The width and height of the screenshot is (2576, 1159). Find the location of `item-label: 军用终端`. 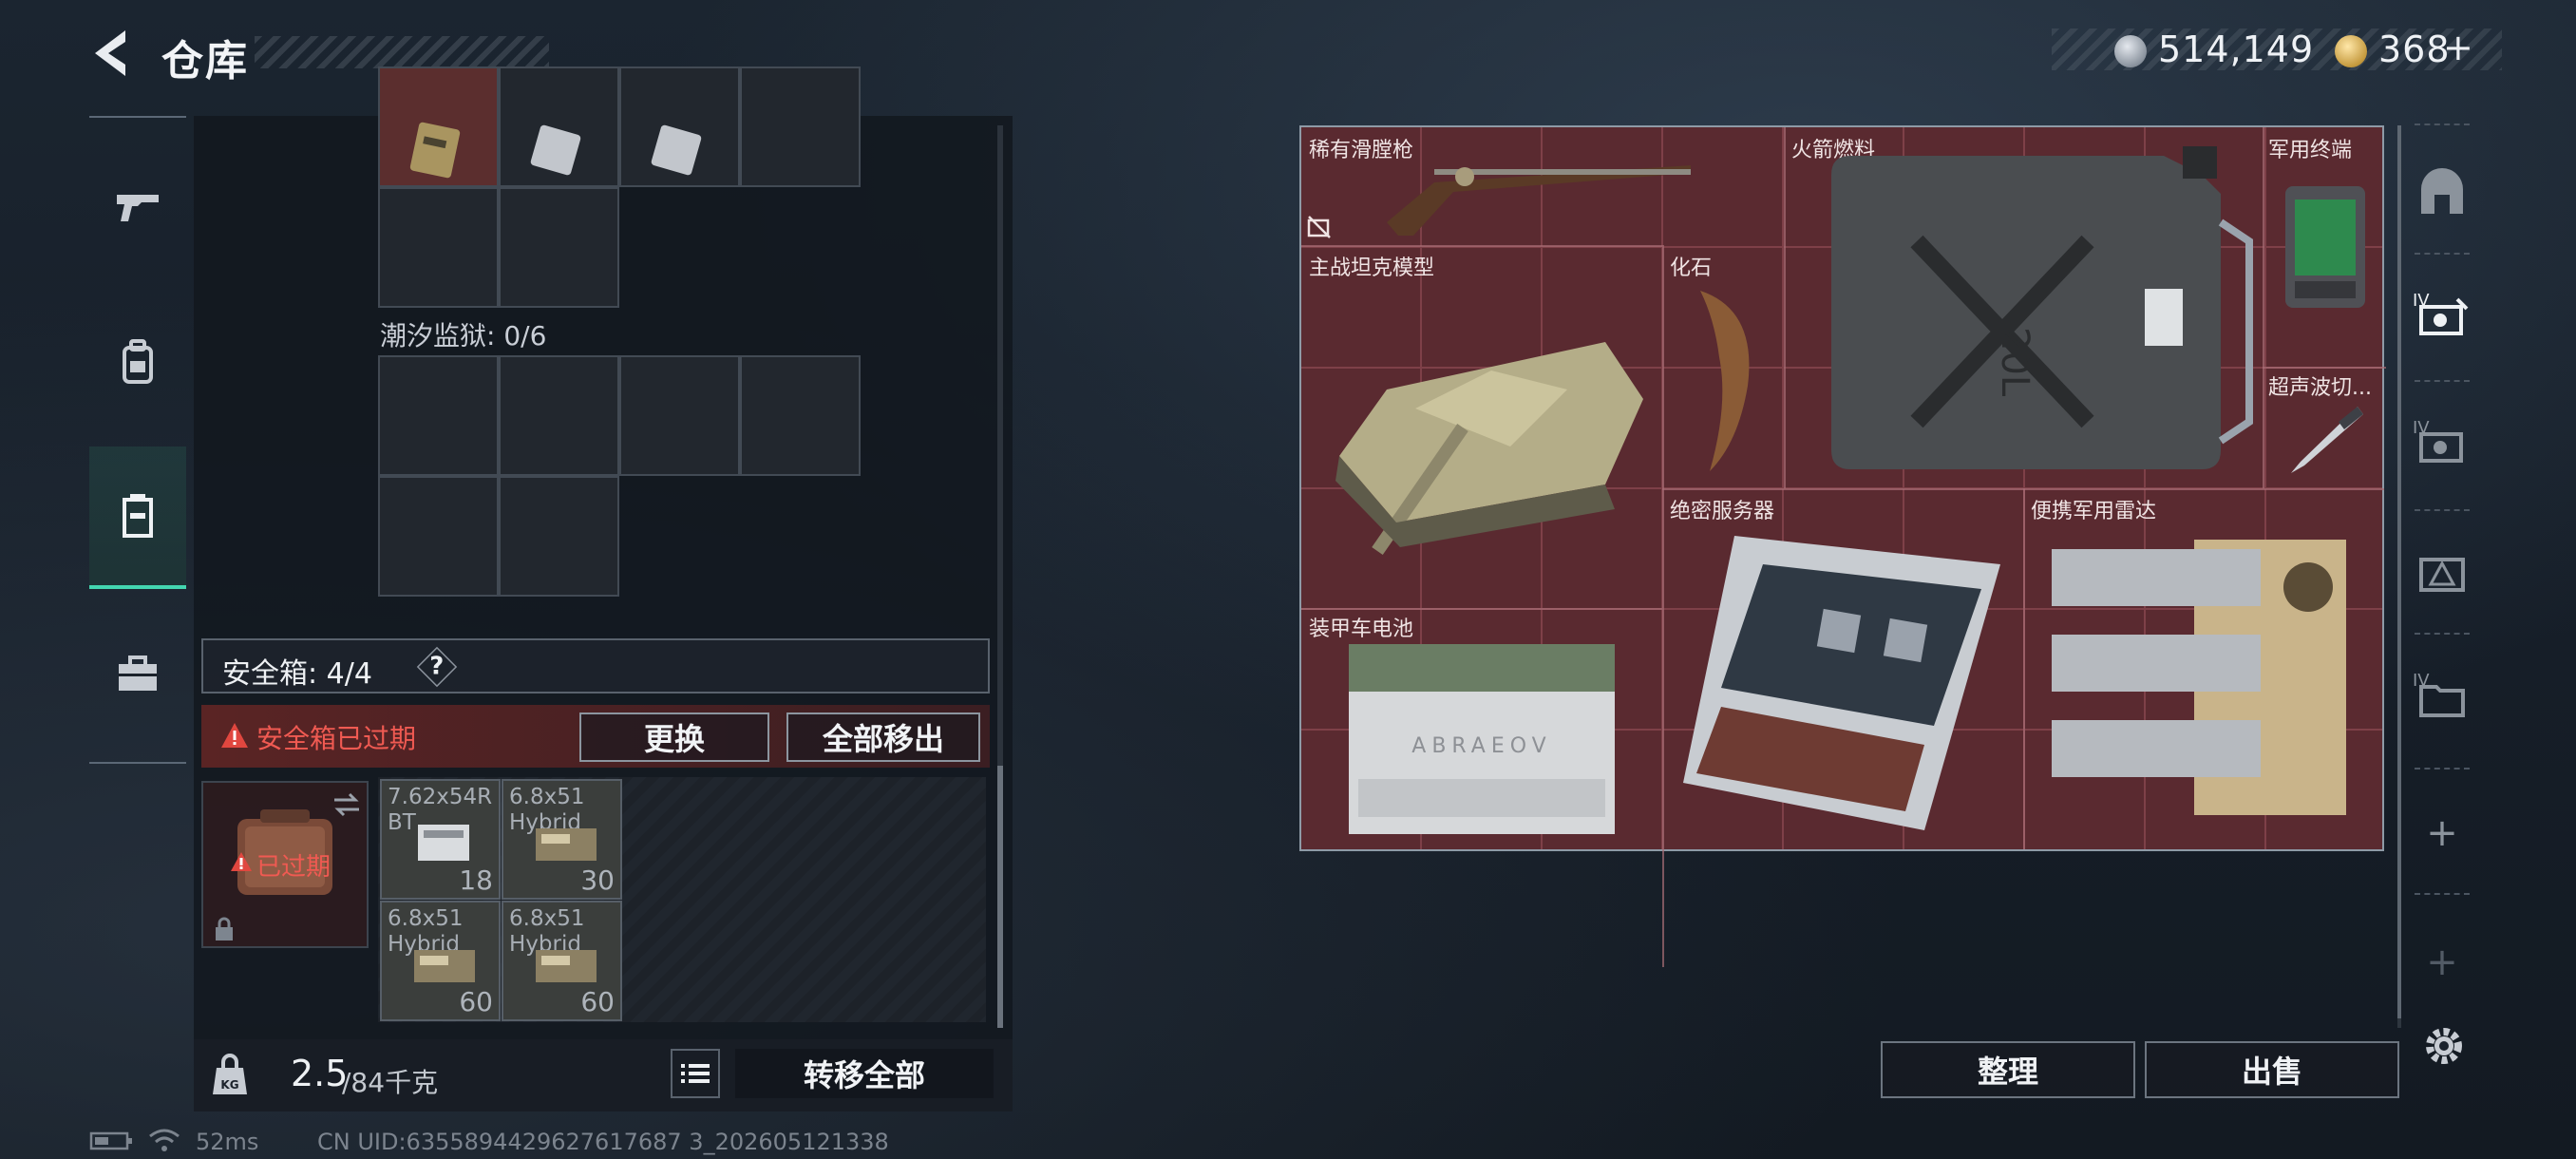

item-label: 军用终端 is located at coordinates (2310, 150).